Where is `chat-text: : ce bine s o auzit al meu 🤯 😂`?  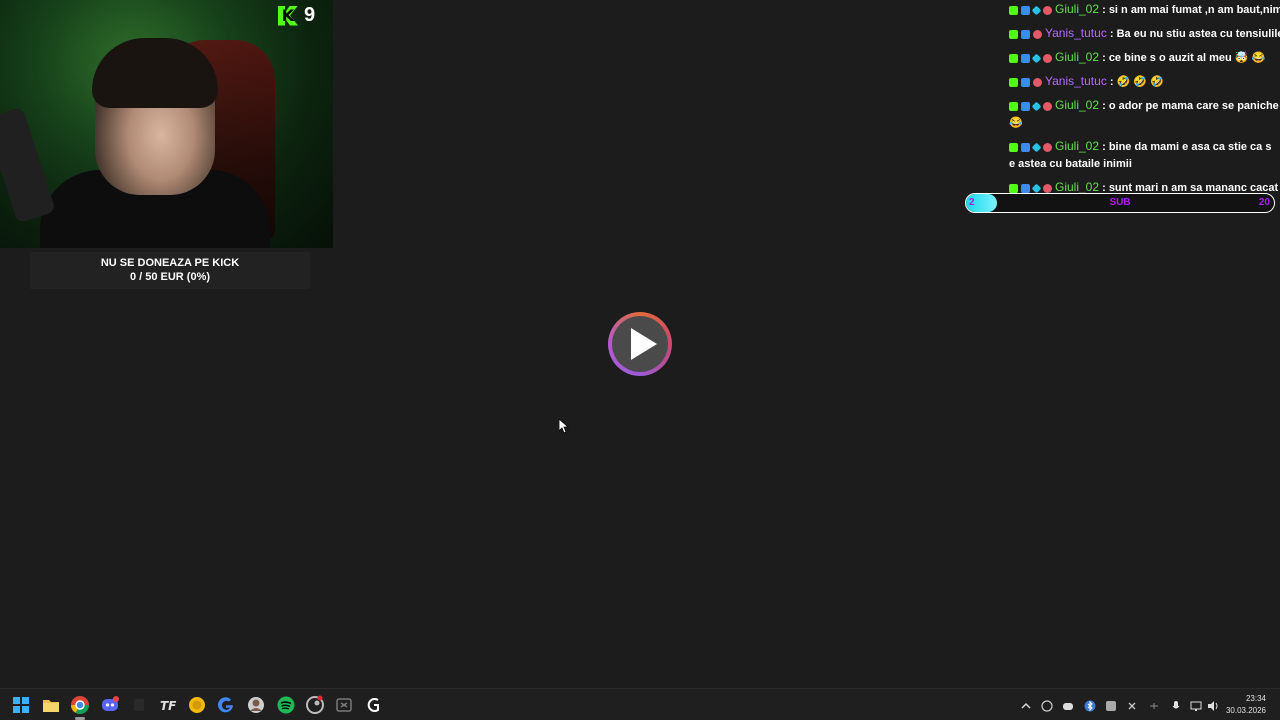
chat-text: : ce bine s o auzit al meu 🤯 😂 is located at coordinates (1184, 58).